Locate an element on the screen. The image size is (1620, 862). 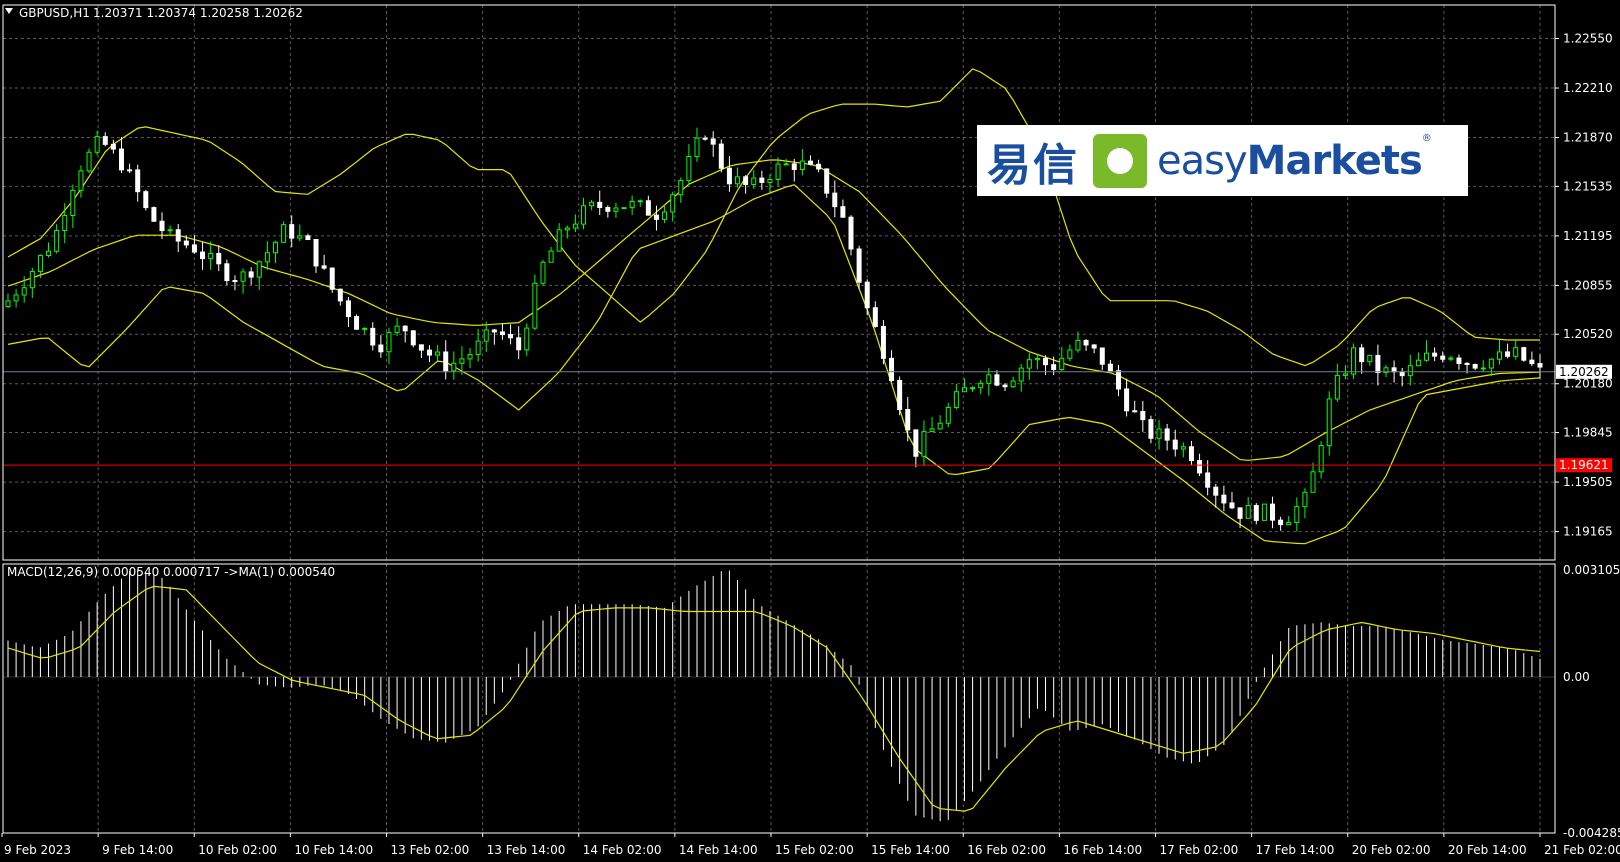
time-tick-label: 17 Feb 02:00 is located at coordinates (1199, 850).